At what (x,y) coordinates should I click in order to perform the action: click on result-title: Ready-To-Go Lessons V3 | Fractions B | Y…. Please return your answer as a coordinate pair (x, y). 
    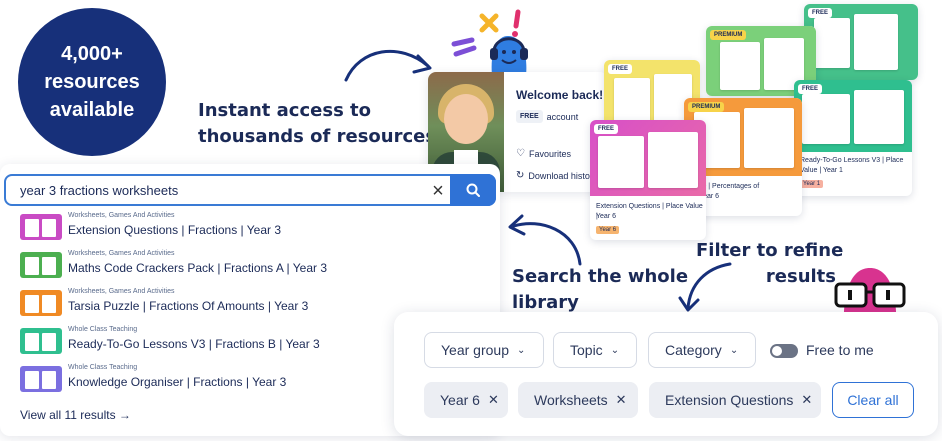
    Looking at the image, I should click on (194, 344).